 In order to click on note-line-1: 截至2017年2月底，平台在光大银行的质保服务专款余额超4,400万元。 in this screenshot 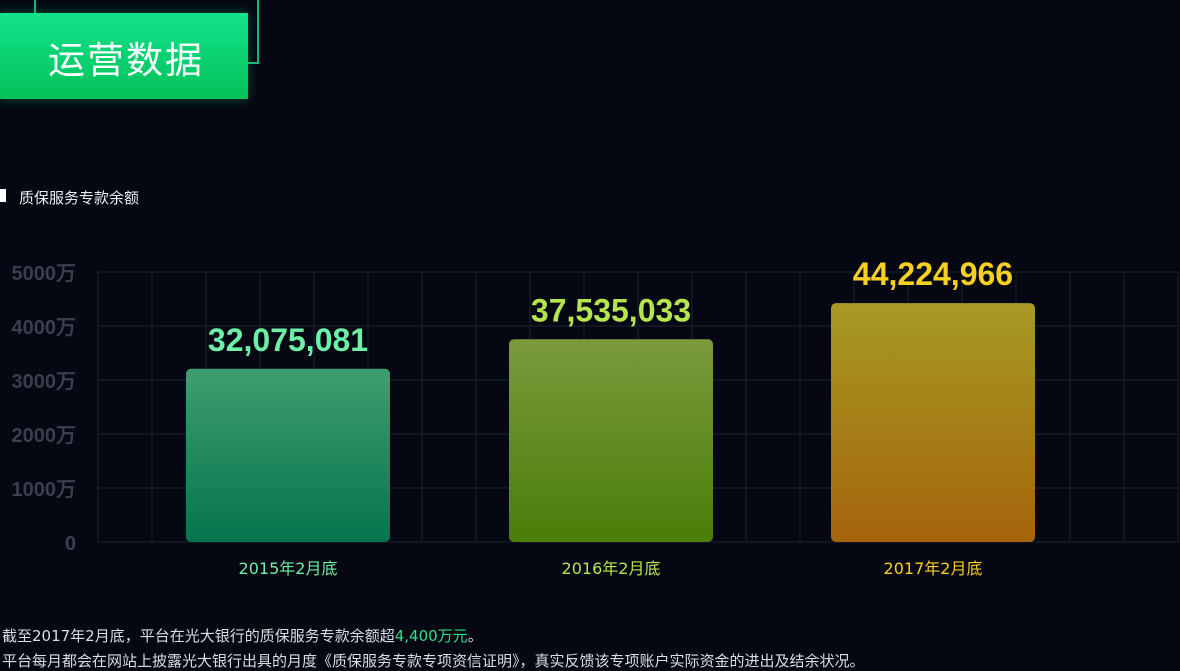, I will do `click(242, 635)`.